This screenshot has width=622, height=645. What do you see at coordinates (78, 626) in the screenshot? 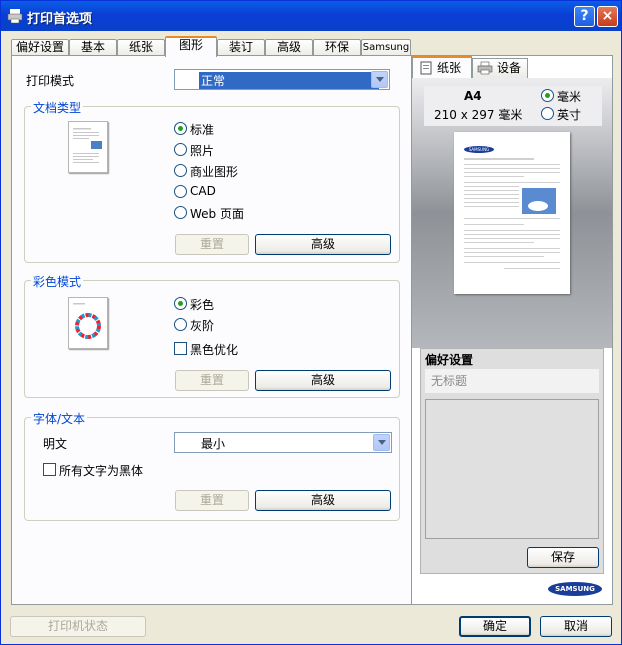
I see `printer-status-button: 打印机状态` at bounding box center [78, 626].